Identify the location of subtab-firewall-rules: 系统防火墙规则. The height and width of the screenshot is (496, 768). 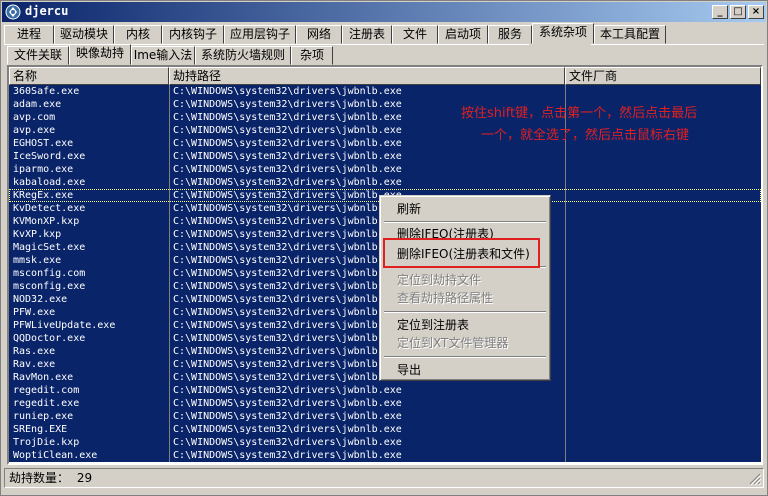
(243, 55).